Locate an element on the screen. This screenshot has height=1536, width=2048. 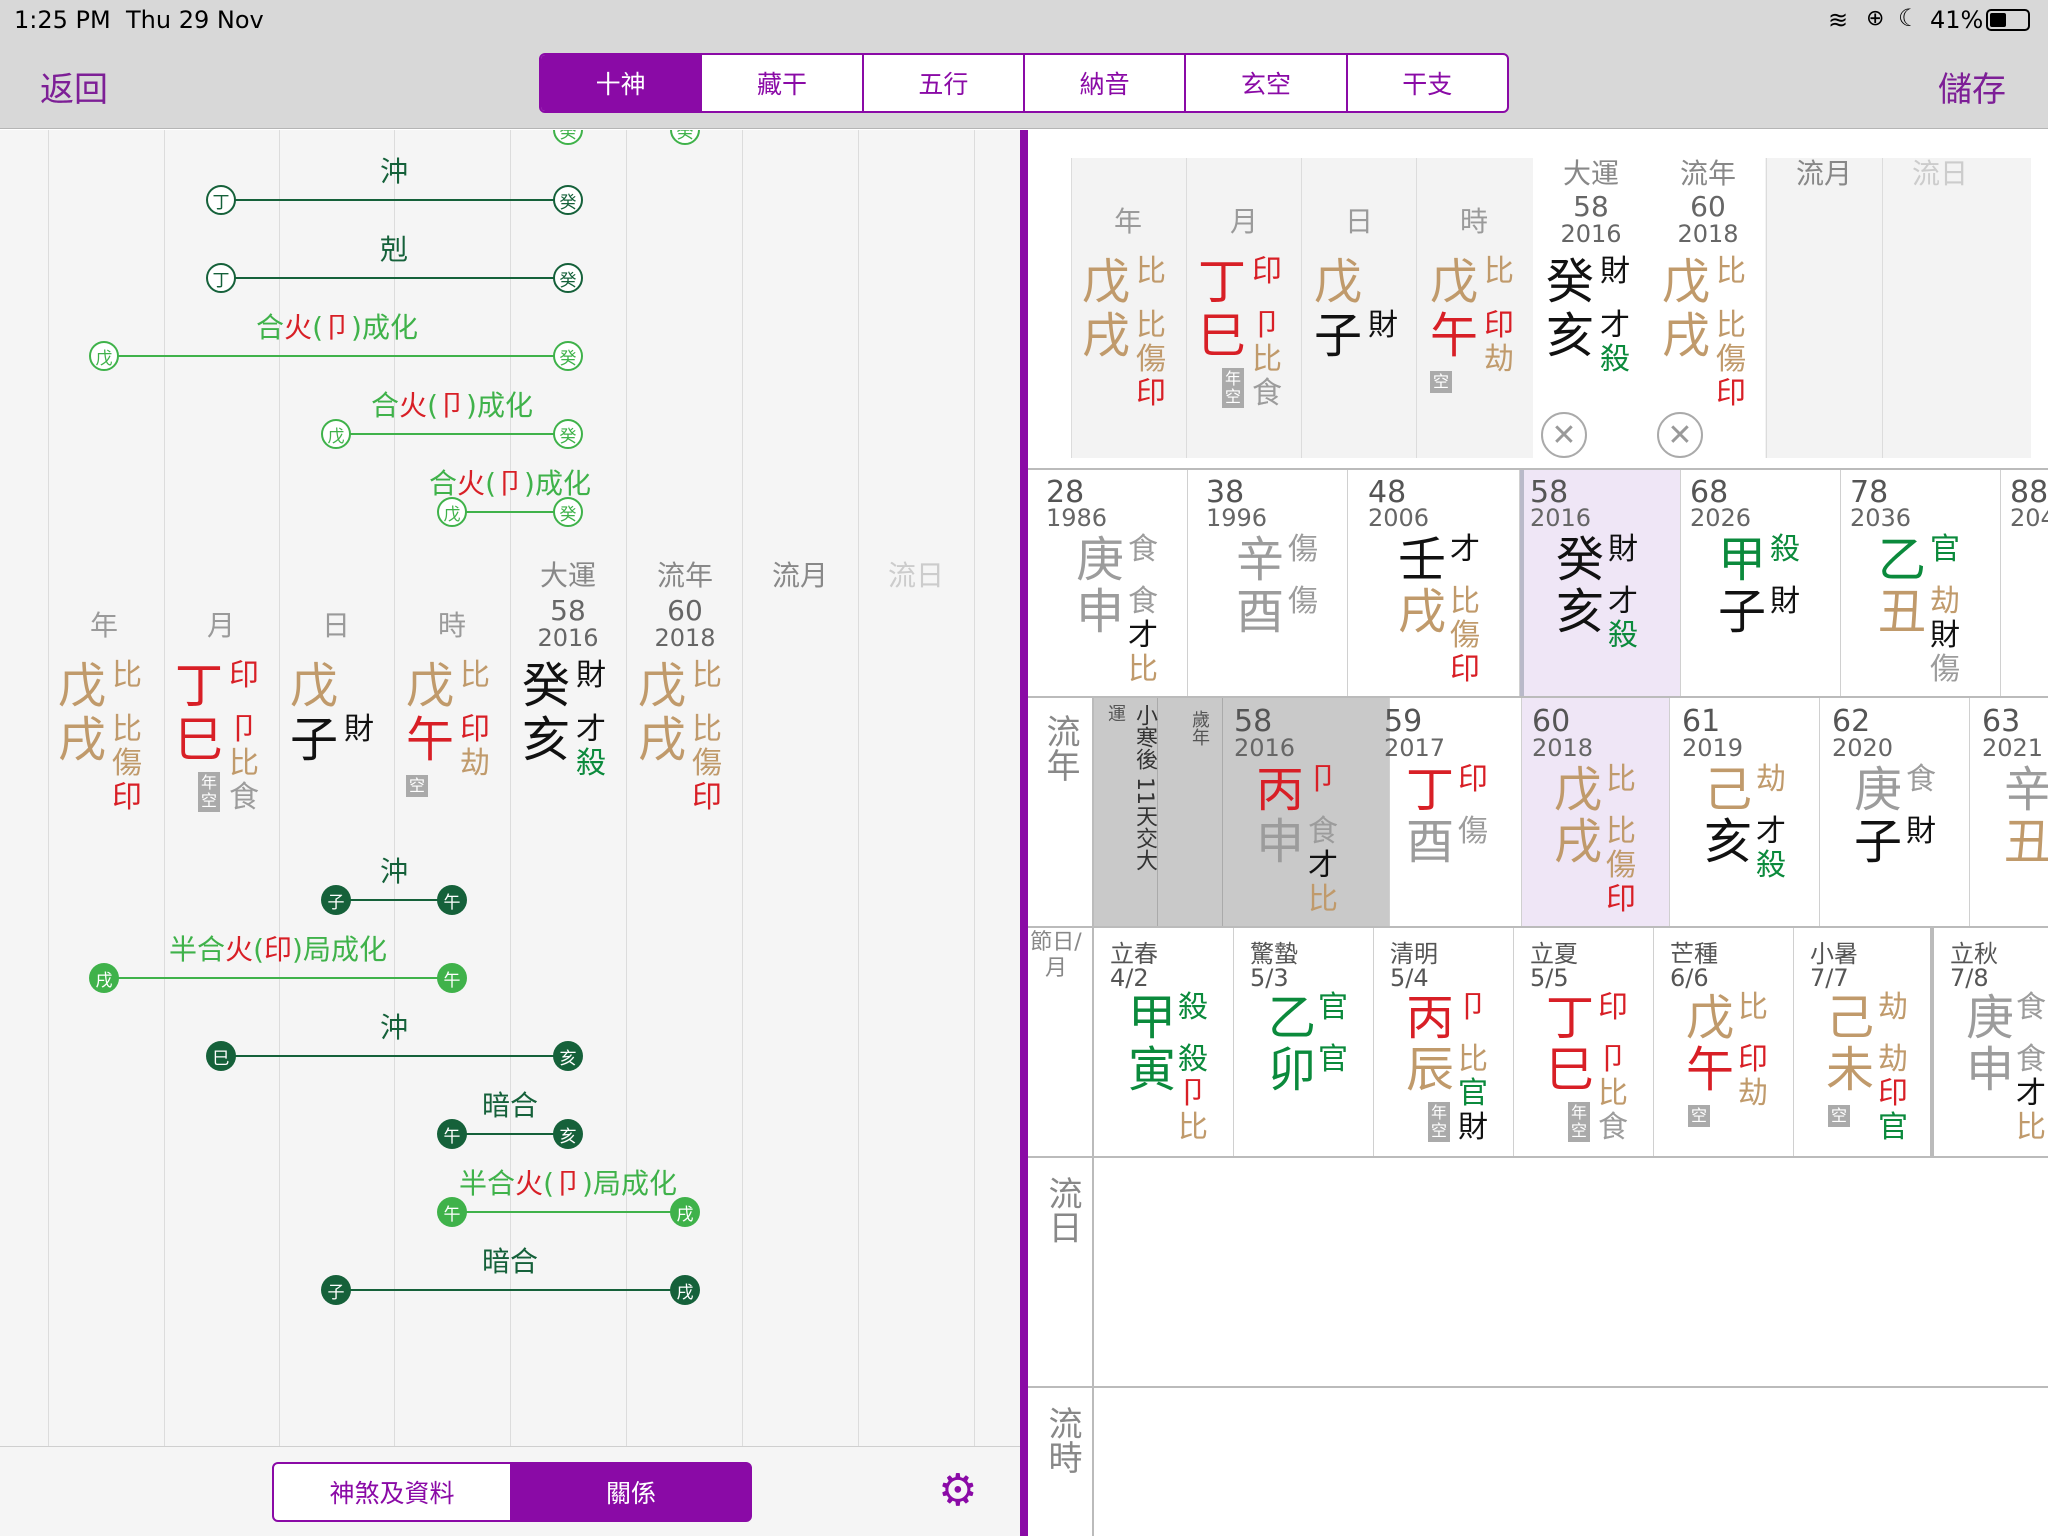
tab-relations: 關係 is located at coordinates (631, 1492).